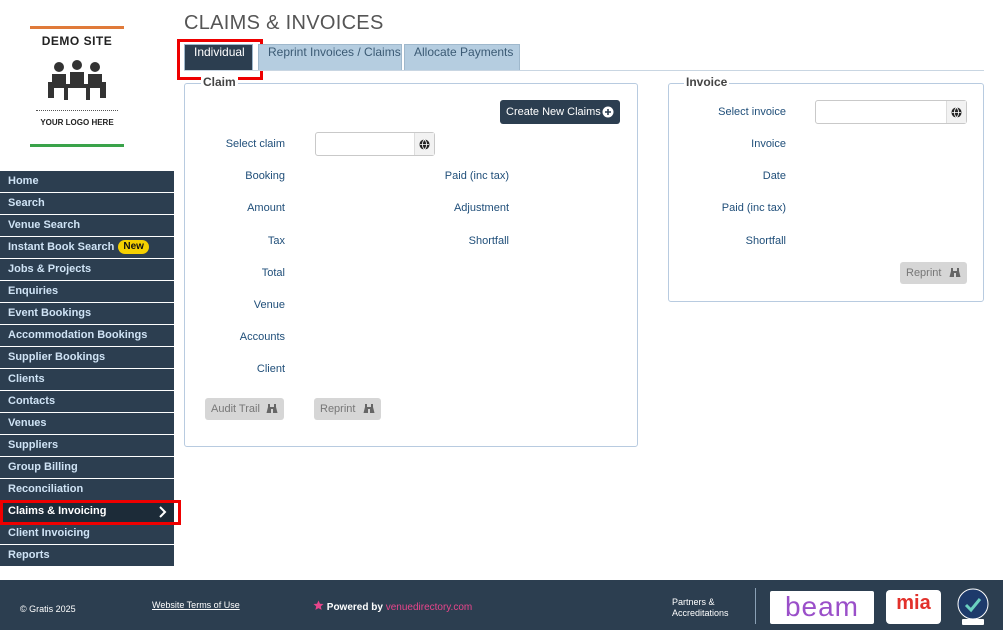 The image size is (1003, 630). What do you see at coordinates (23, 181) in the screenshot?
I see `sidebar-item-label: Home` at bounding box center [23, 181].